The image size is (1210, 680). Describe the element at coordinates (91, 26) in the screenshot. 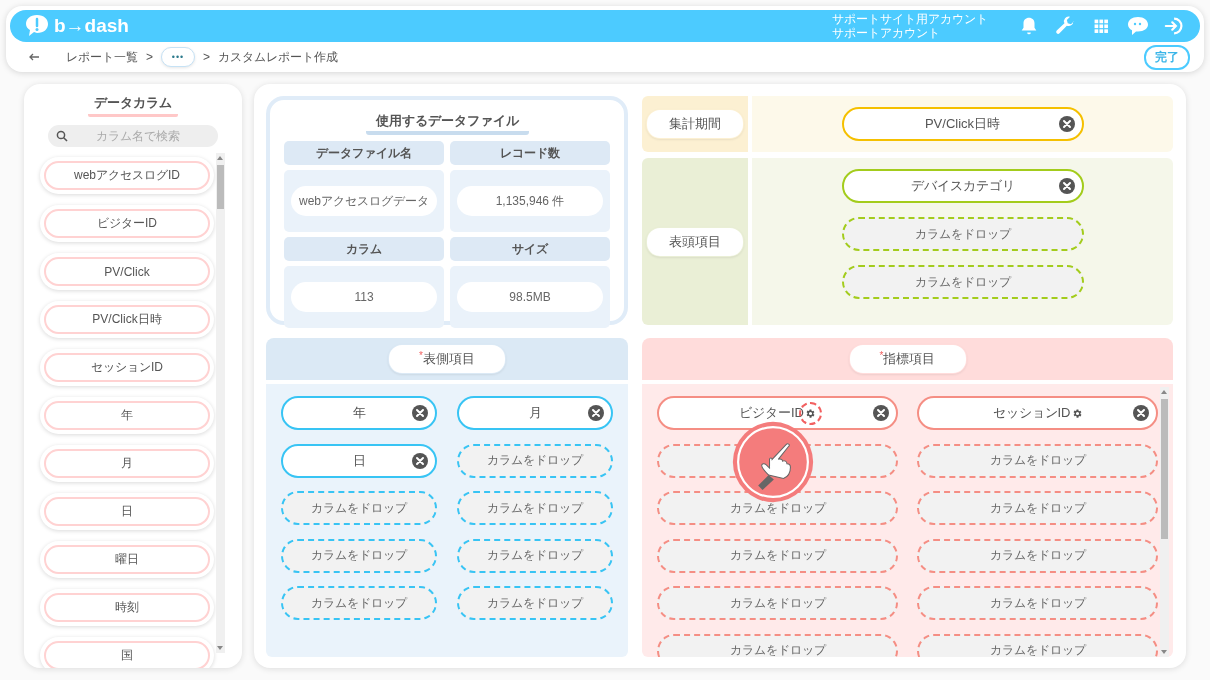

I see `logo-text: b→dash` at that location.